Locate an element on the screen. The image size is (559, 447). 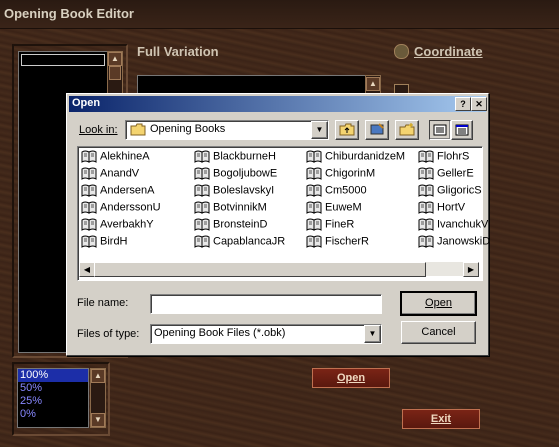
file-item-label: GligoricS is located at coordinates (459, 190).